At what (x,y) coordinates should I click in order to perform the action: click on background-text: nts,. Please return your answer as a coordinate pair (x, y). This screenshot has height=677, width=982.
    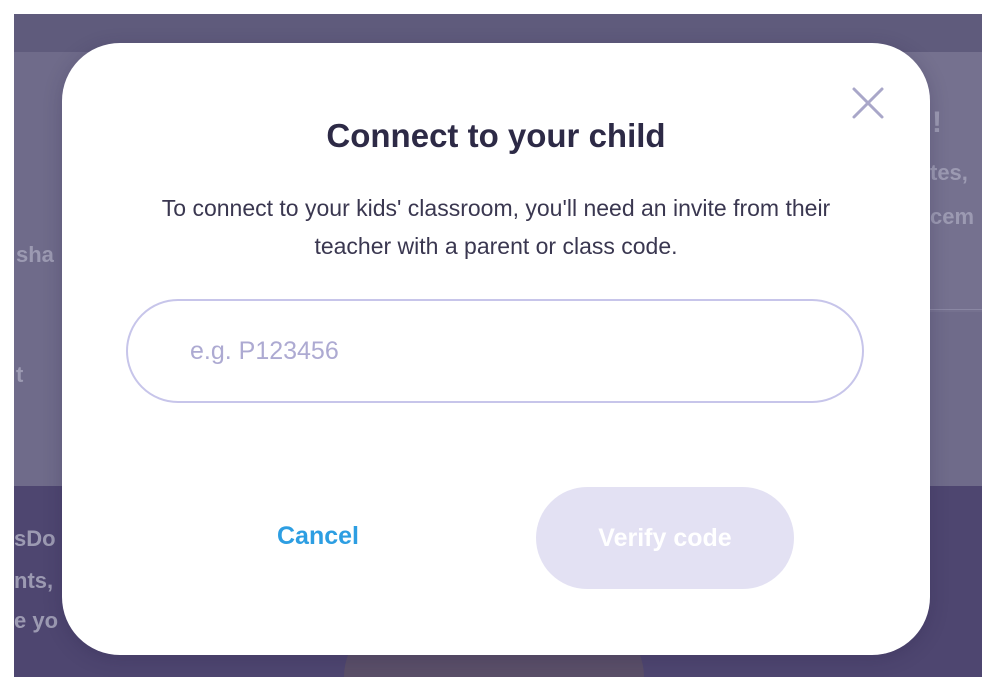
    Looking at the image, I should click on (34, 580).